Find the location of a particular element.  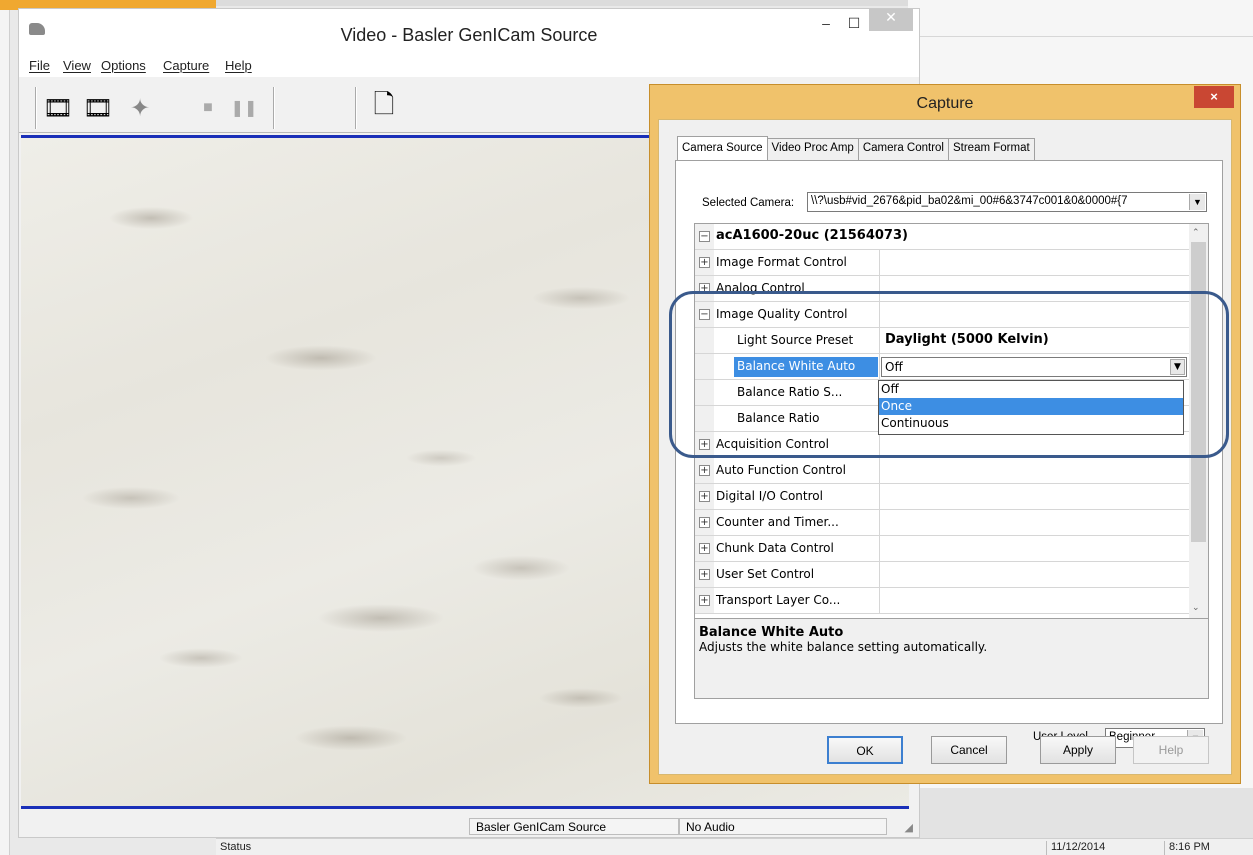

pause-icon: ❚❚ is located at coordinates (244, 108).